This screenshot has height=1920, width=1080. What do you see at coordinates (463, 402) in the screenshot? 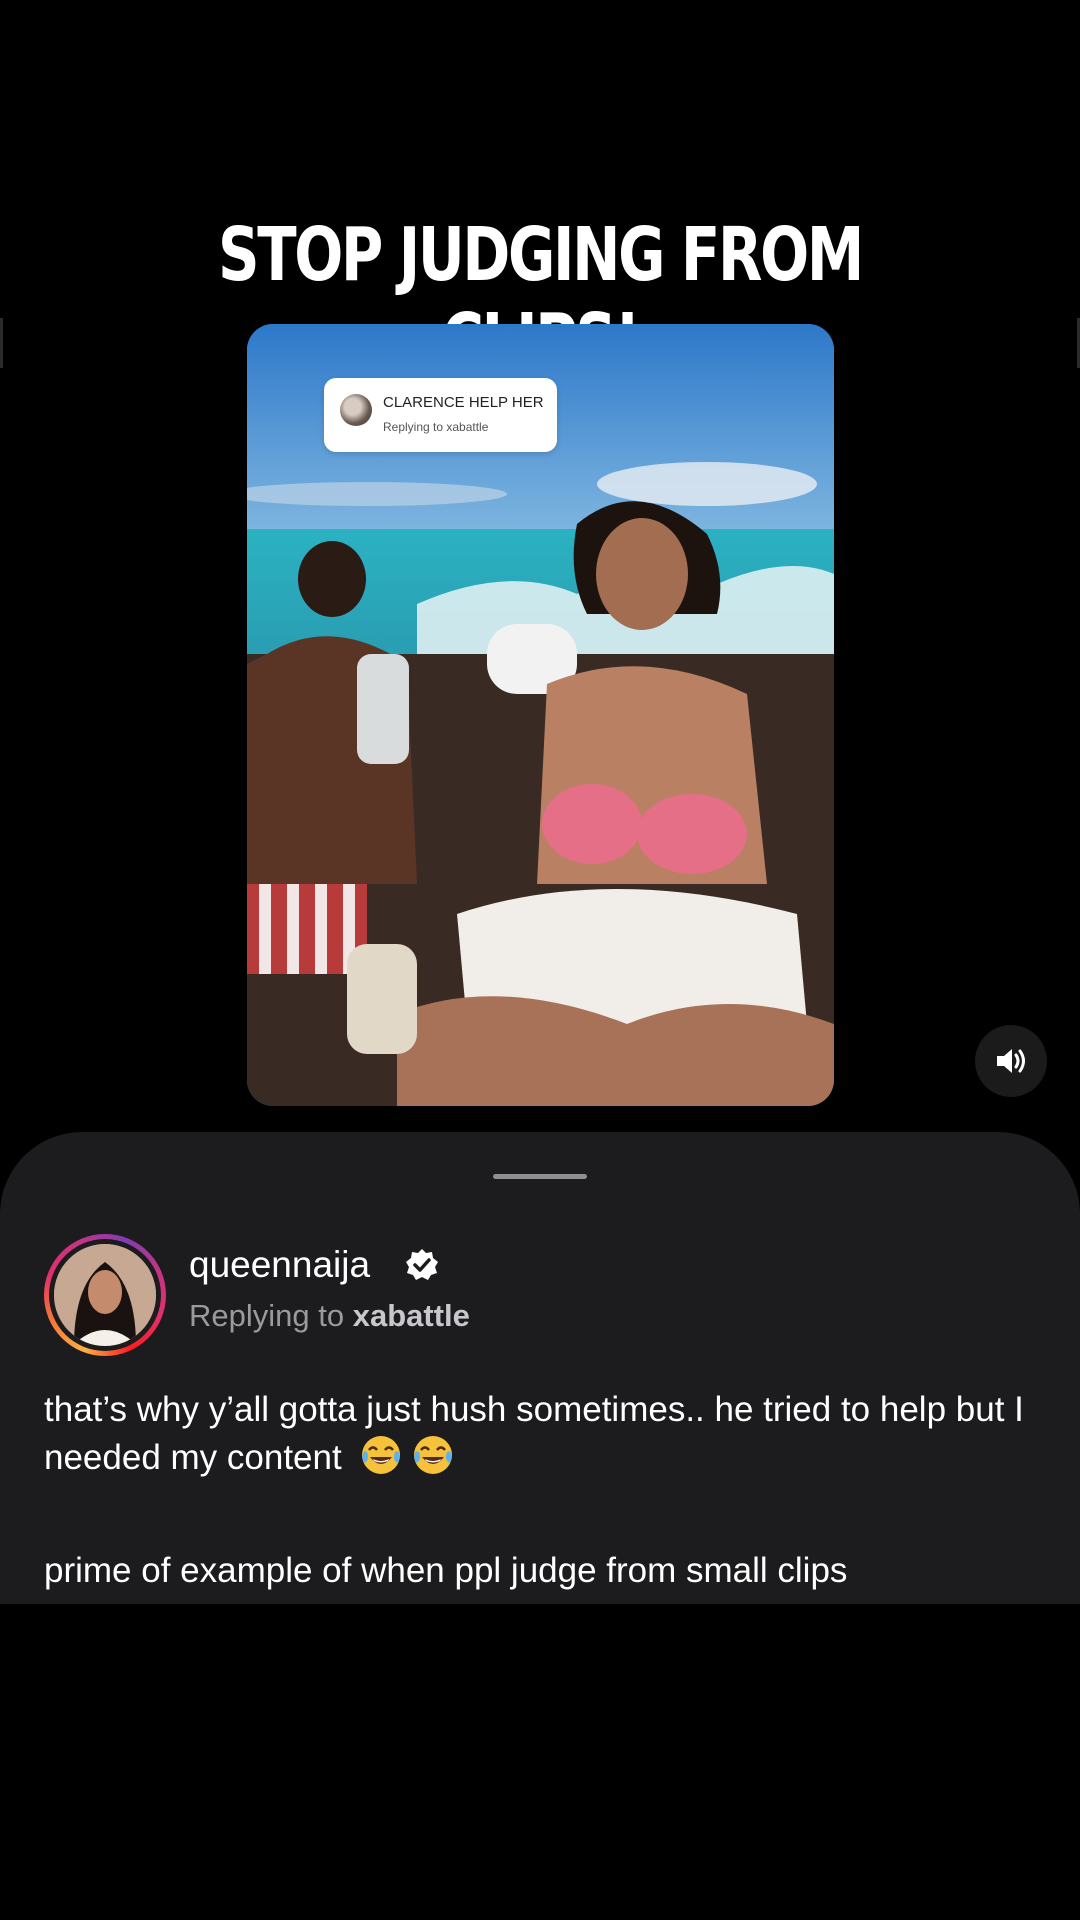
I see `sticker-title: CLARENCE HELP HER` at bounding box center [463, 402].